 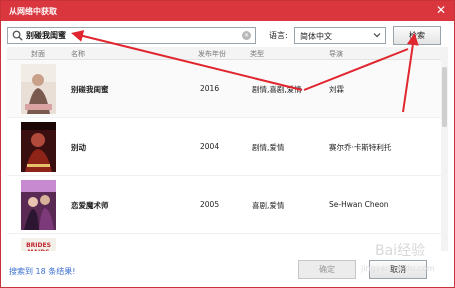 What do you see at coordinates (316, 36) in the screenshot?
I see `language-value: 简体中文` at bounding box center [316, 36].